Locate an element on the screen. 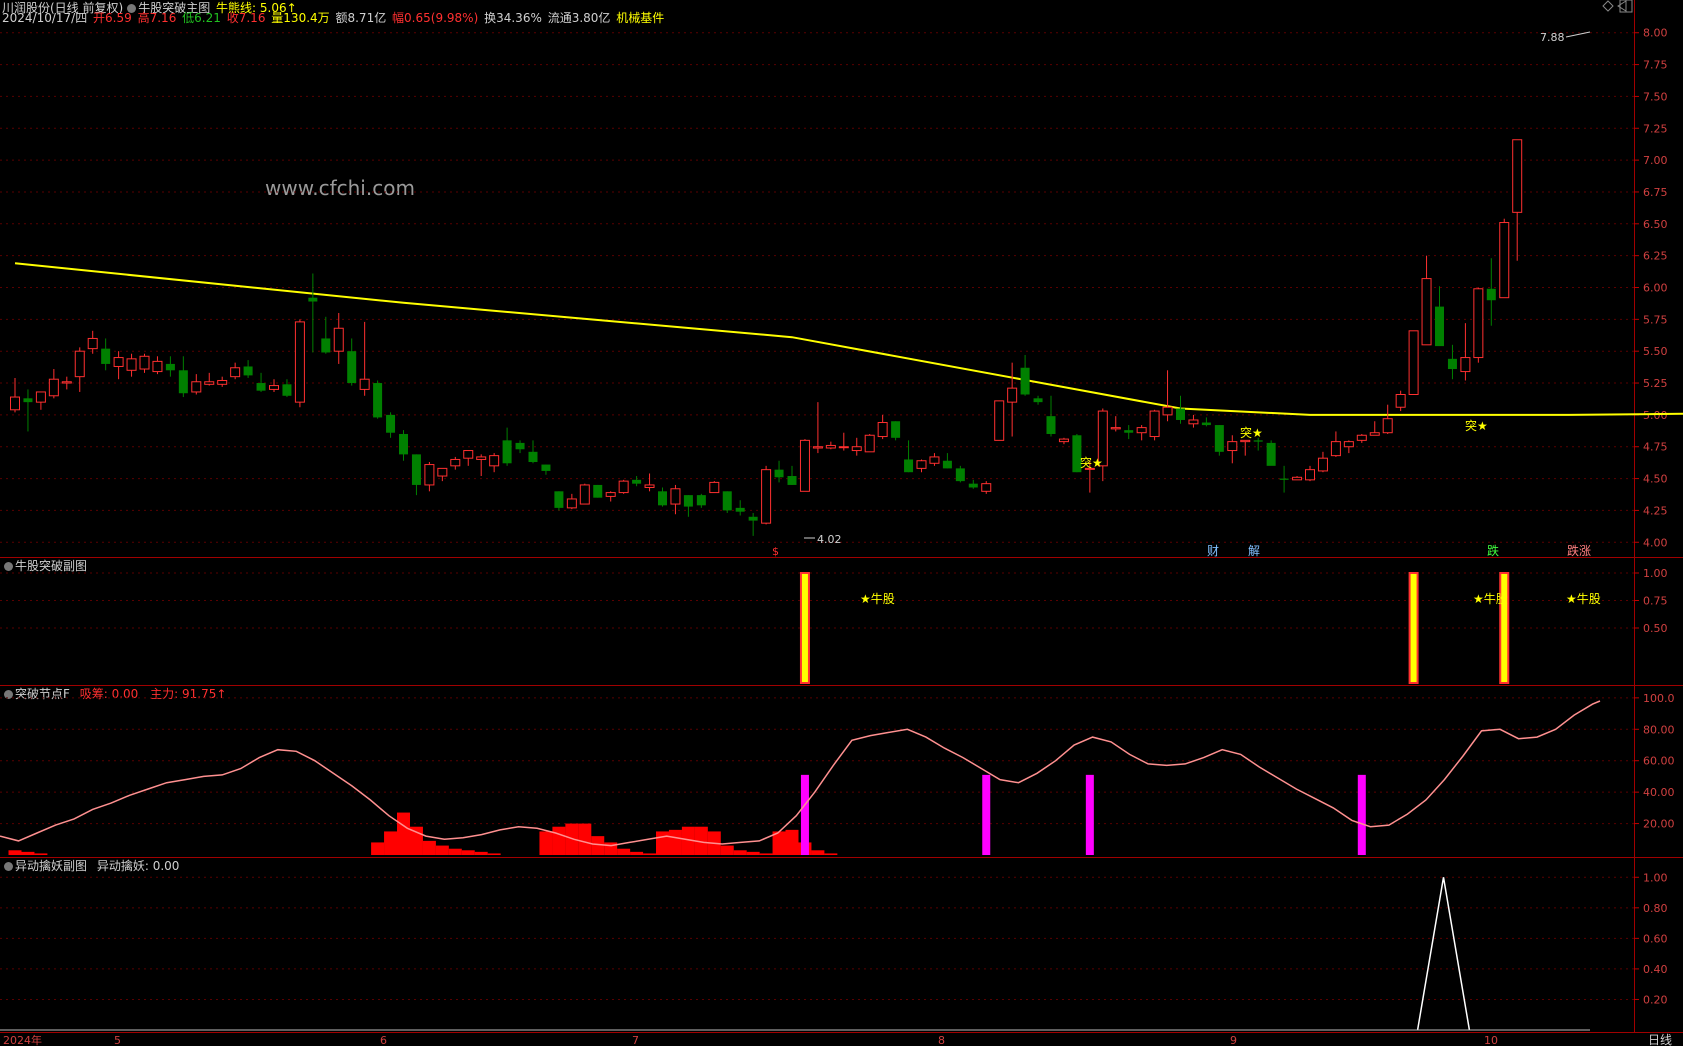 The height and width of the screenshot is (1046, 1683). event-tag-fall: 跌 is located at coordinates (1493, 550).